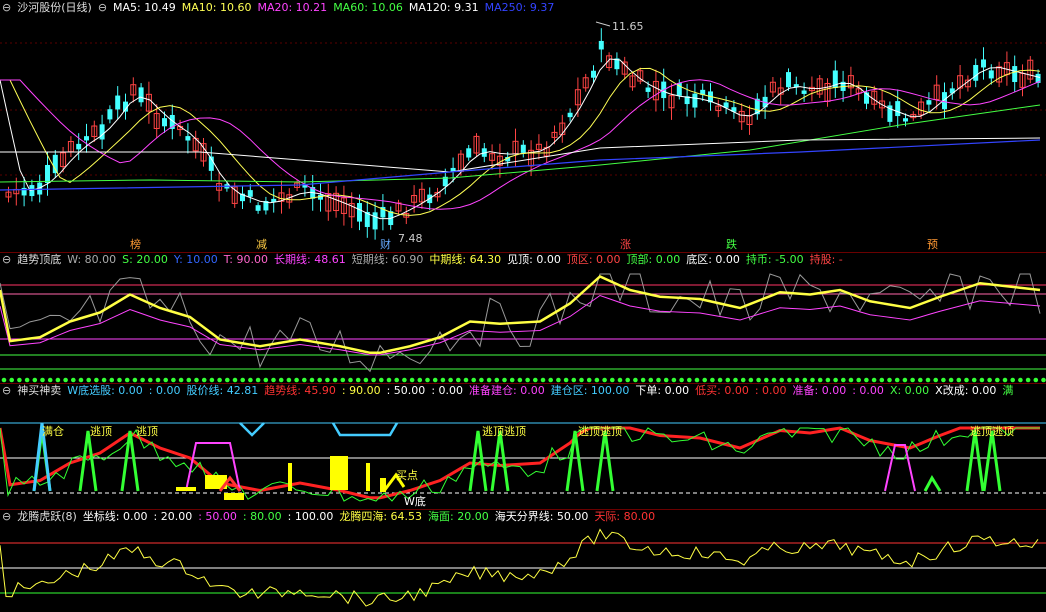  What do you see at coordinates (135, 244) in the screenshot?
I see `event-marker: 榜` at bounding box center [135, 244].